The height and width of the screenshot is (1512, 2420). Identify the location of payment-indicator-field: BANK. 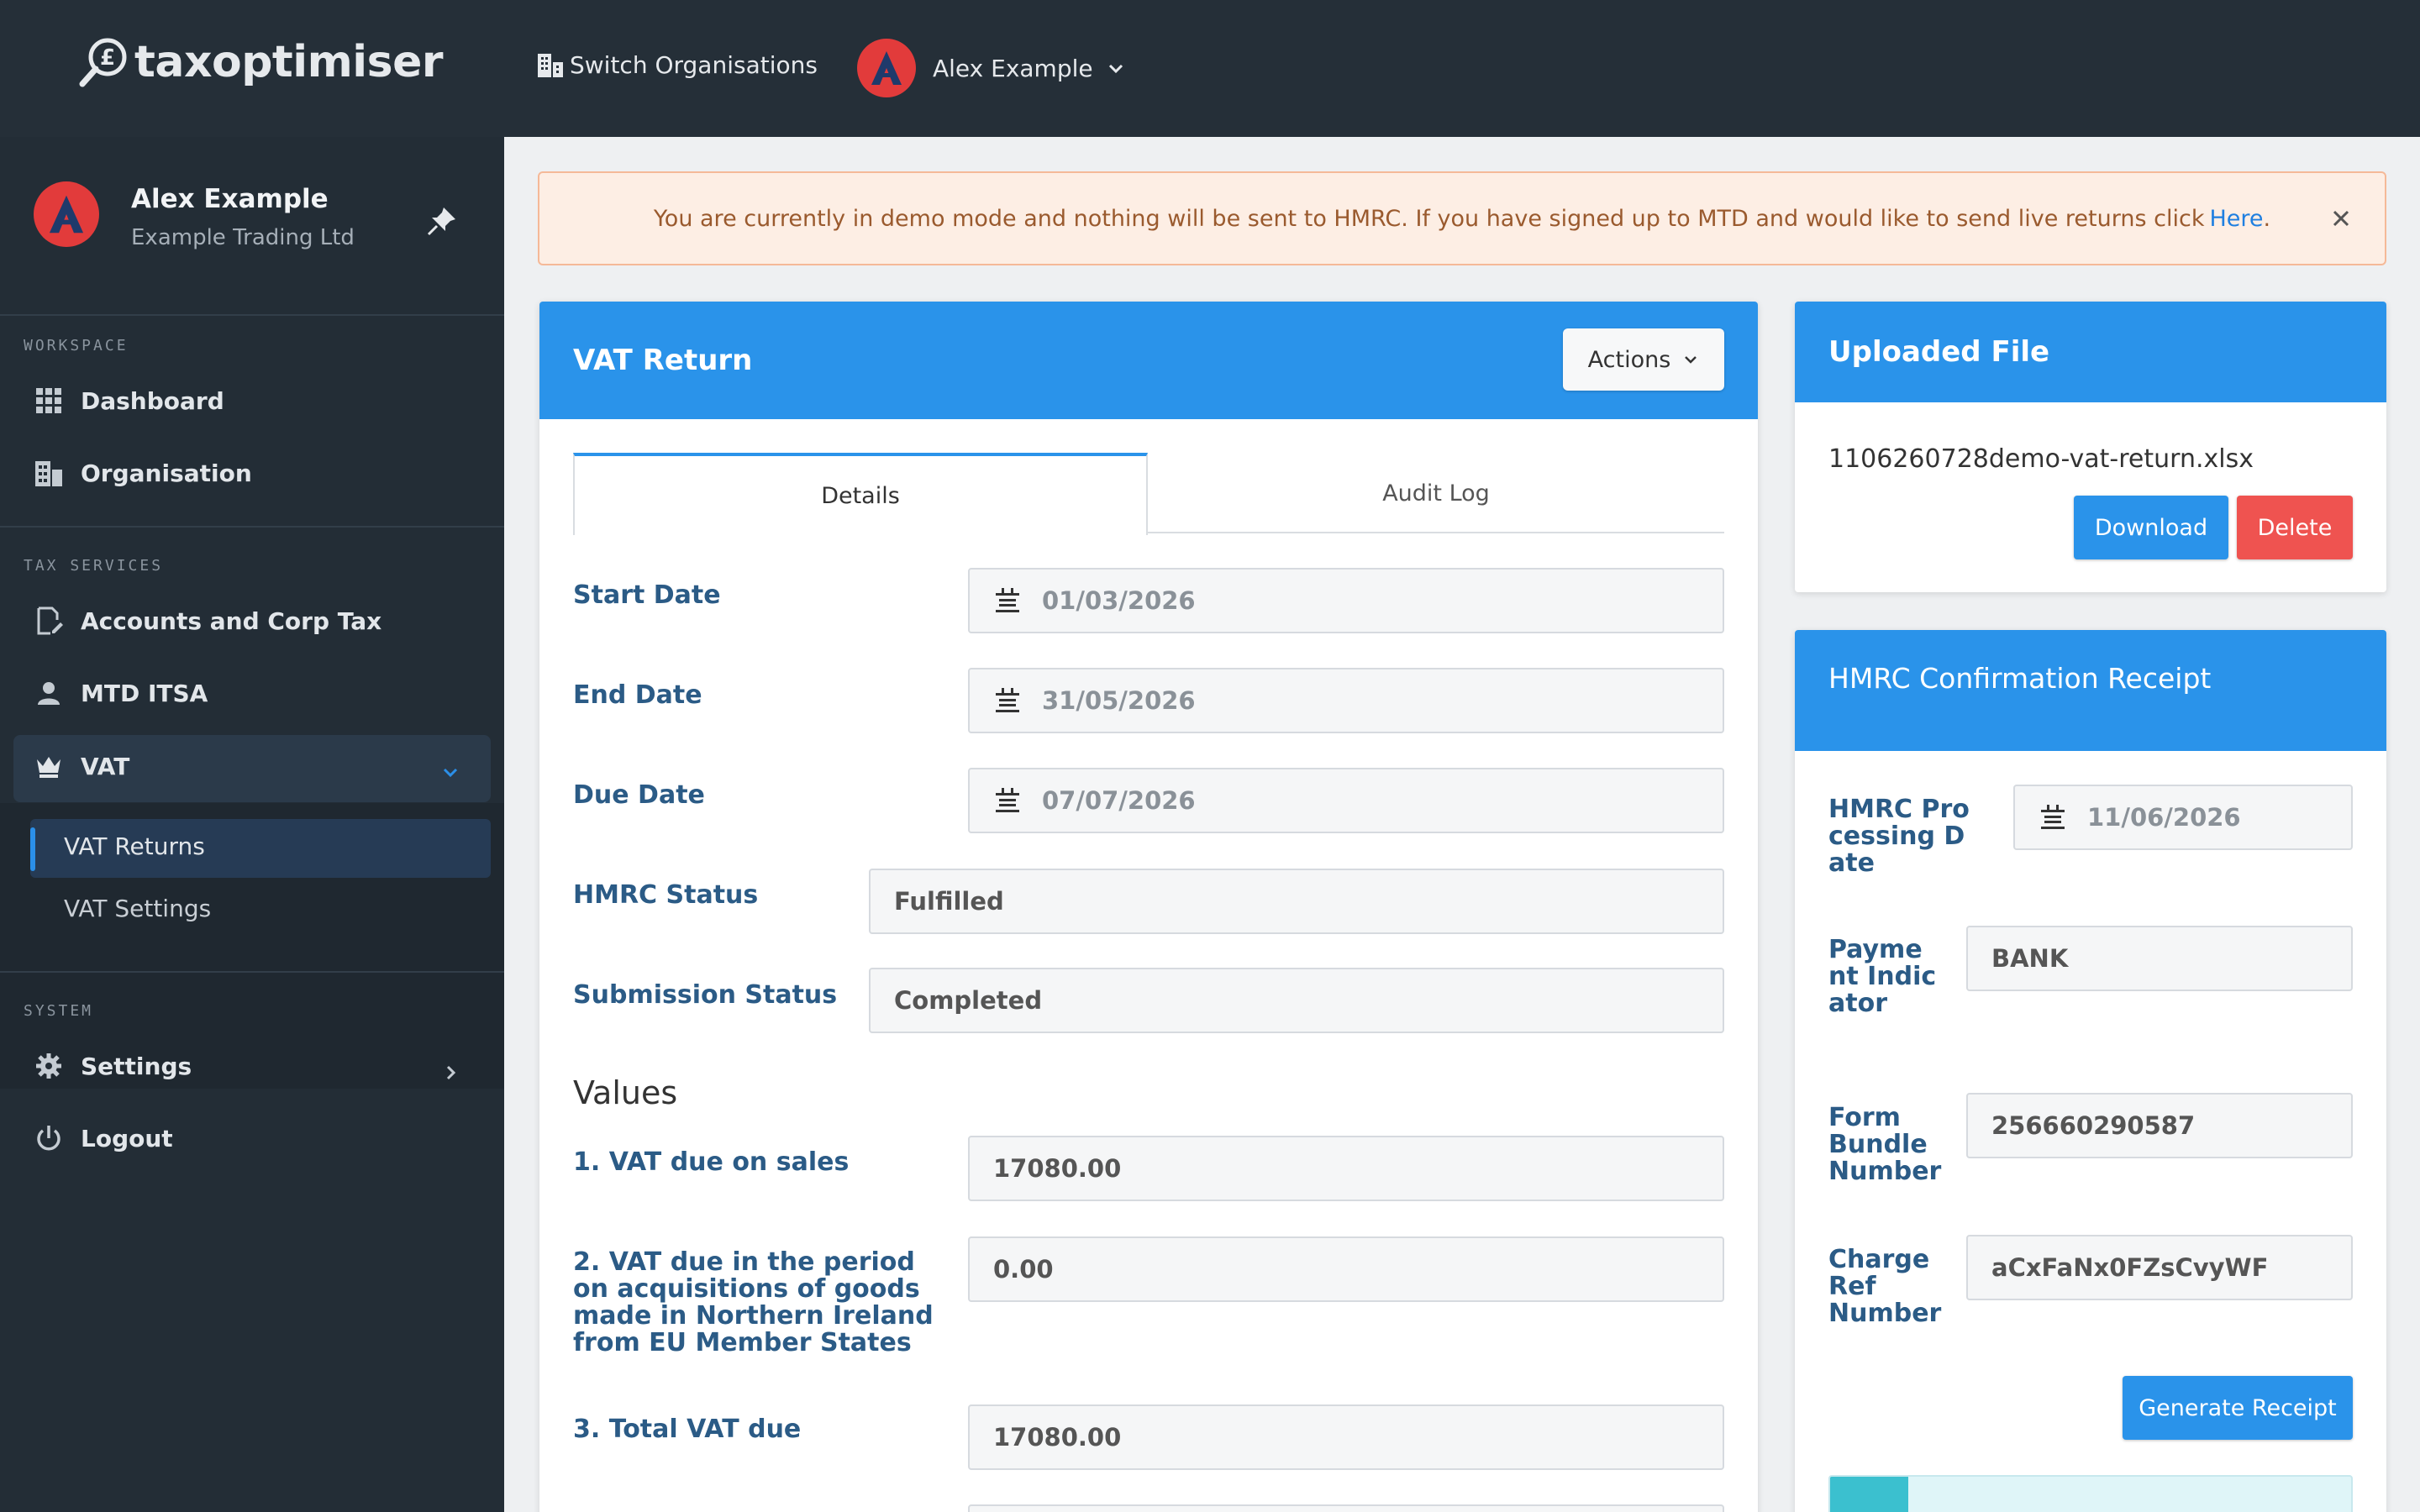
(2159, 958).